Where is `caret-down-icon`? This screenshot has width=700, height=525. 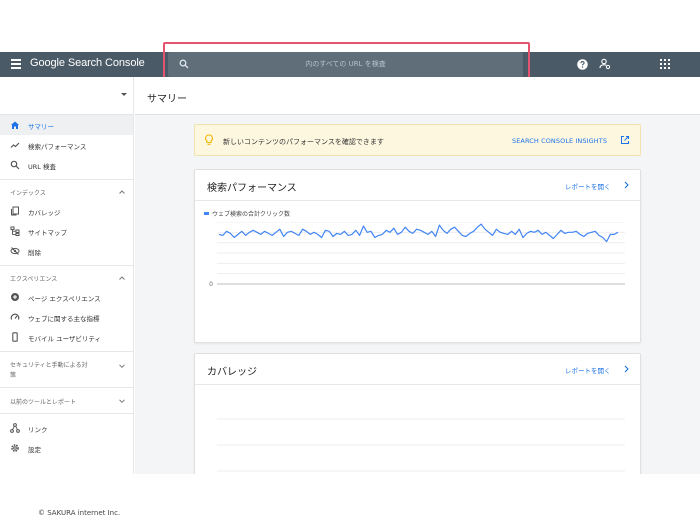 caret-down-icon is located at coordinates (124, 94).